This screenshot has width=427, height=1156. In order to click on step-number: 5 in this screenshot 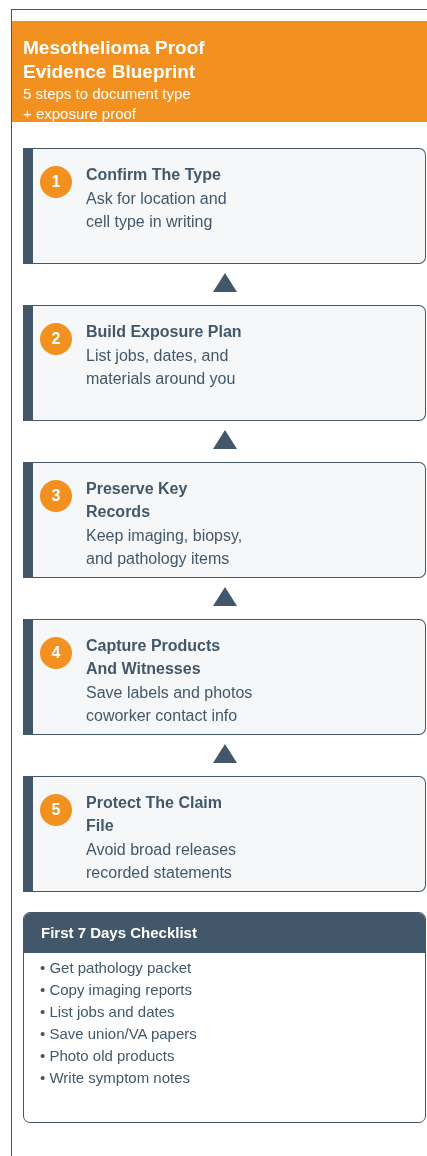, I will do `click(56, 810)`.